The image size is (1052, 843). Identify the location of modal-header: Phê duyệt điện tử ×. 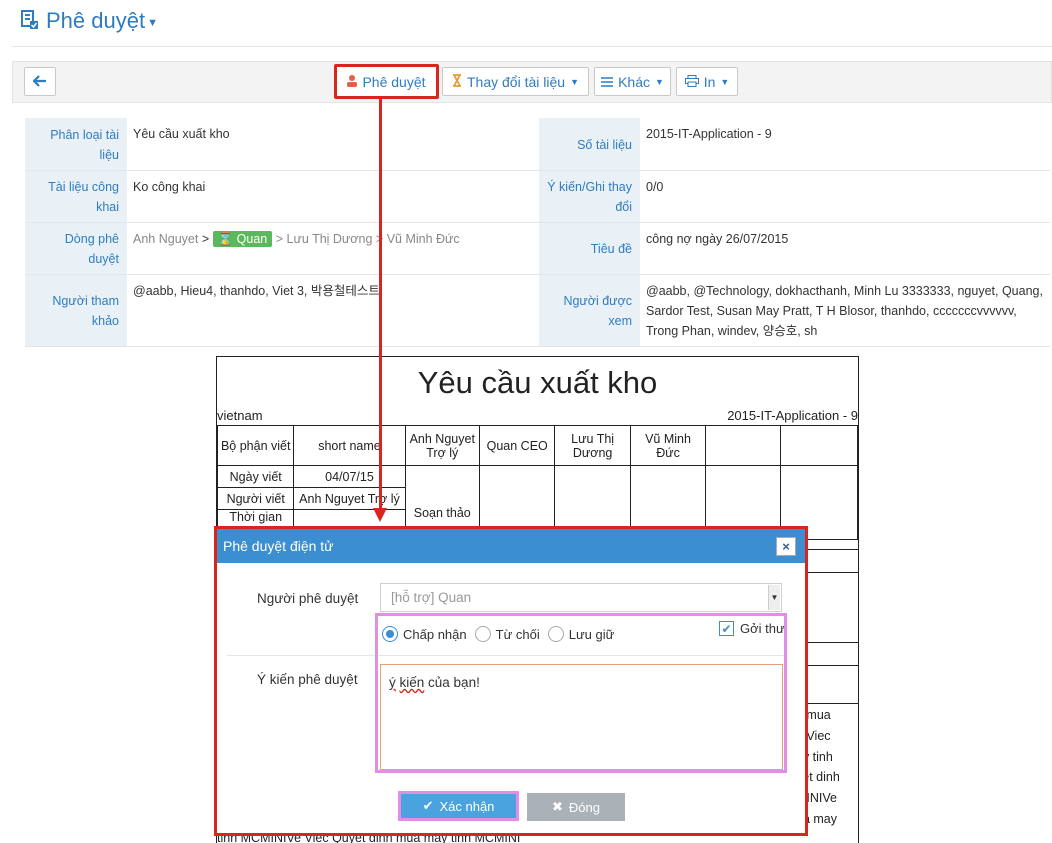
(511, 546).